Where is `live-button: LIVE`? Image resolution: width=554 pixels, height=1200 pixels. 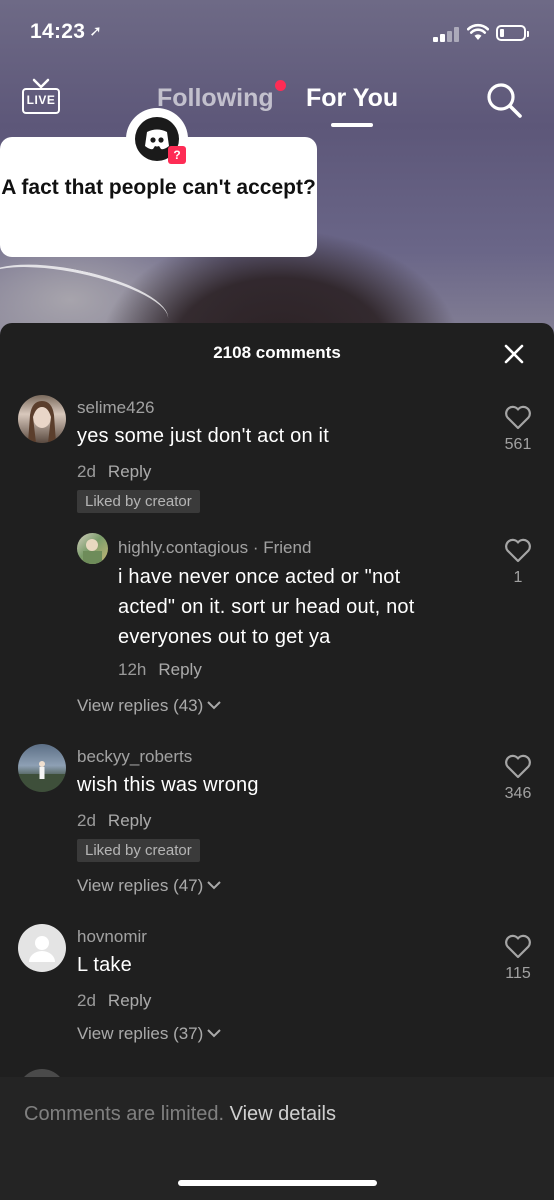
live-button: LIVE is located at coordinates (41, 98).